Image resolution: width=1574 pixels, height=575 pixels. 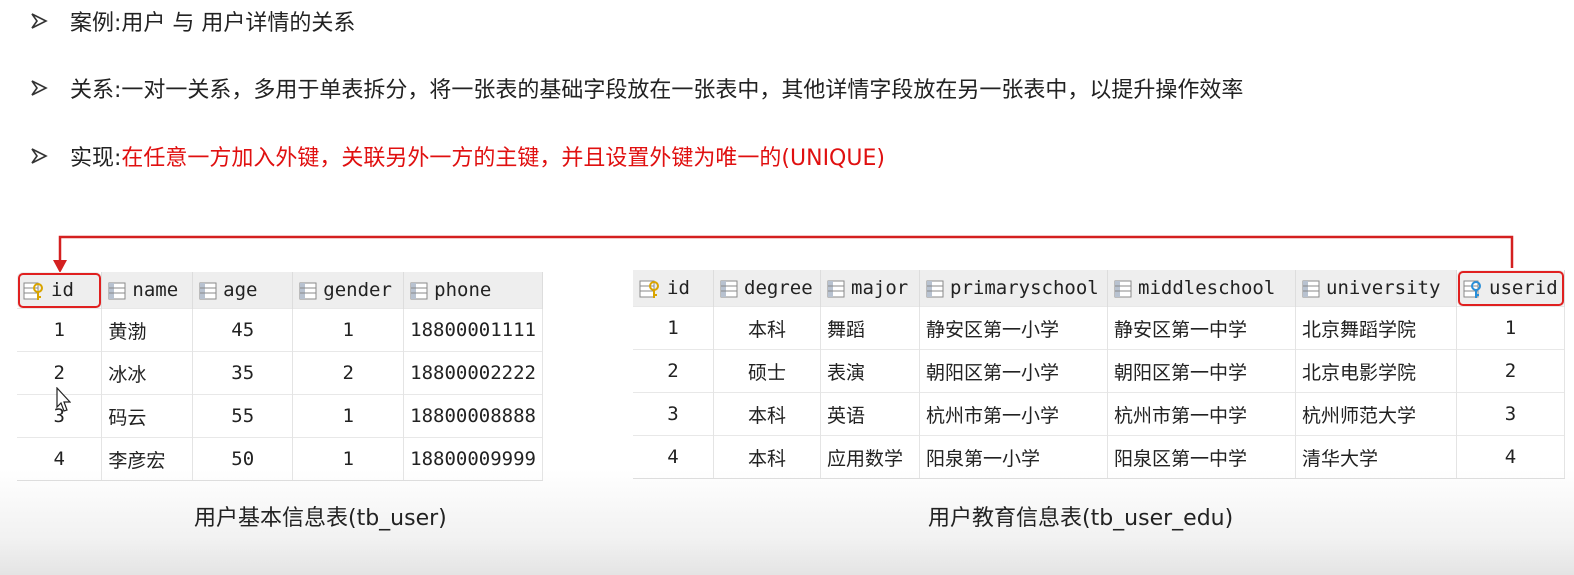 I want to click on arrow-bullet-icon, so click(x=39, y=88).